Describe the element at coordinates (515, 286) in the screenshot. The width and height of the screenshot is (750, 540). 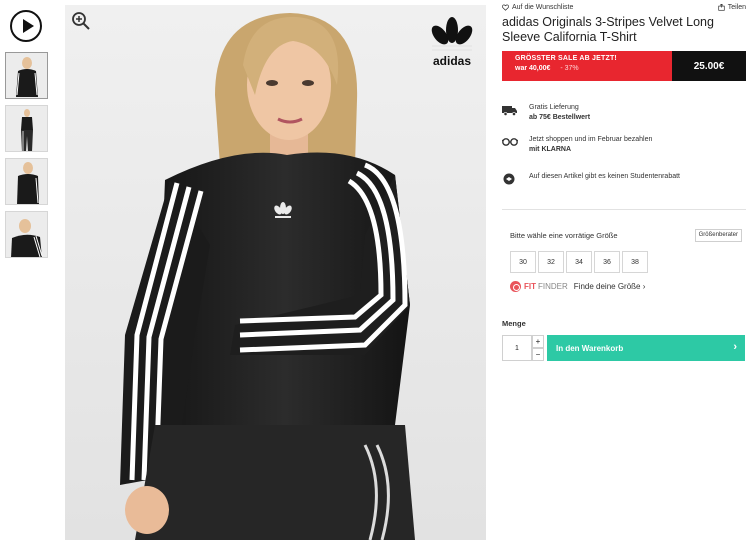
I see `fit-finder-icon` at that location.